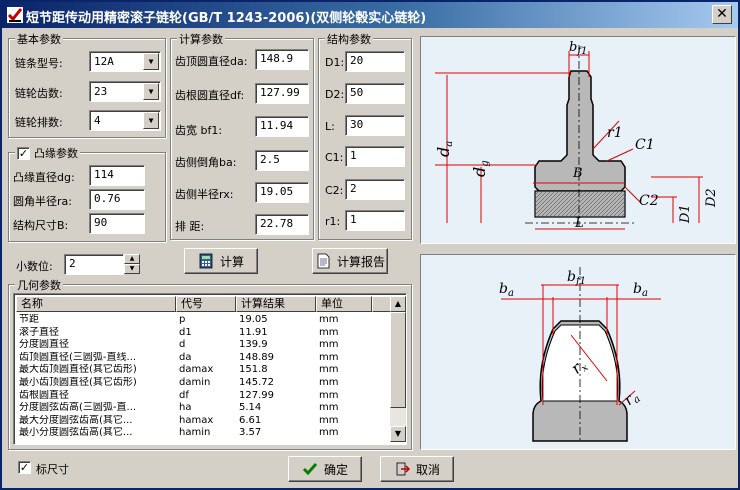  Describe the element at coordinates (335, 94) in the screenshot. I see `d2-label: D2:` at that location.